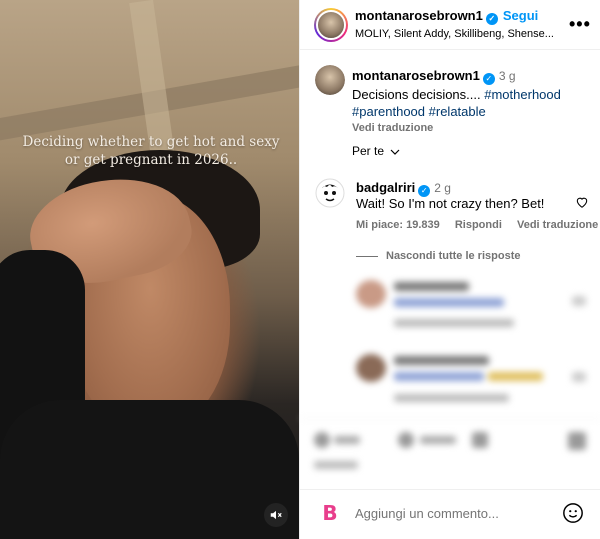 The width and height of the screenshot is (600, 539). I want to click on author-avatar, so click(331, 25).